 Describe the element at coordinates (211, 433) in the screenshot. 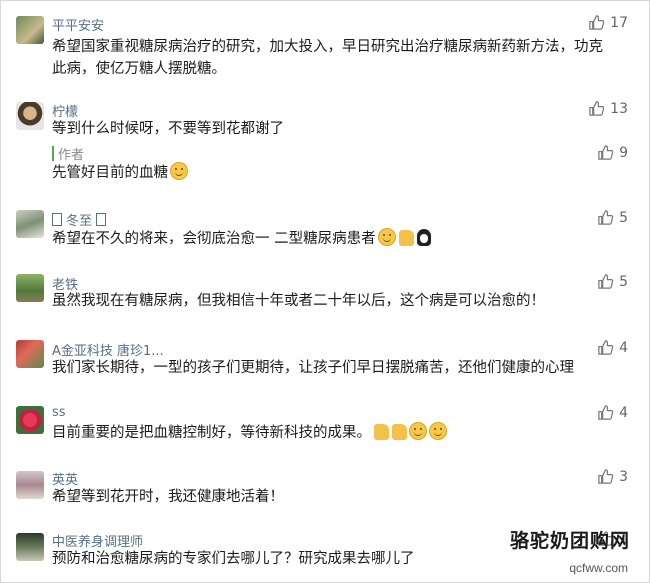

I see `comment-text-content: 目前重要的是把血糖控制好，等待新科技的成果。` at that location.